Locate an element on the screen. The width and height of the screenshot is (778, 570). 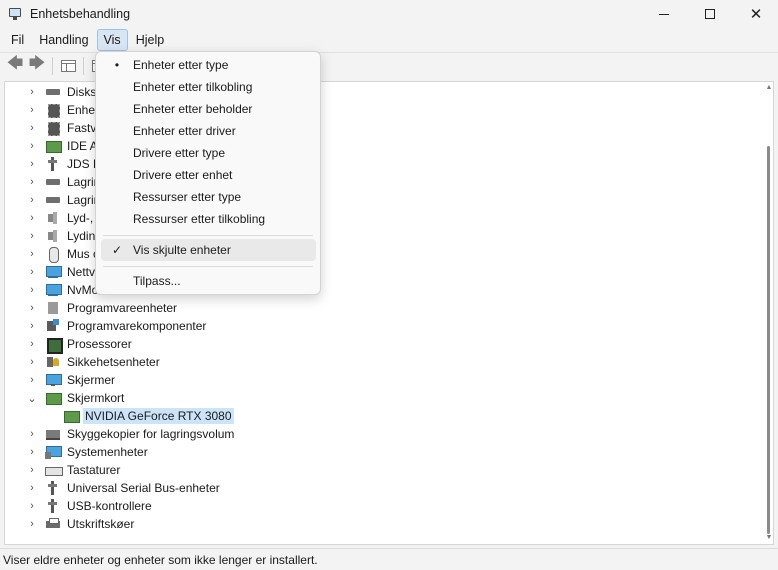
menu-vis: Vis is located at coordinates (112, 40).